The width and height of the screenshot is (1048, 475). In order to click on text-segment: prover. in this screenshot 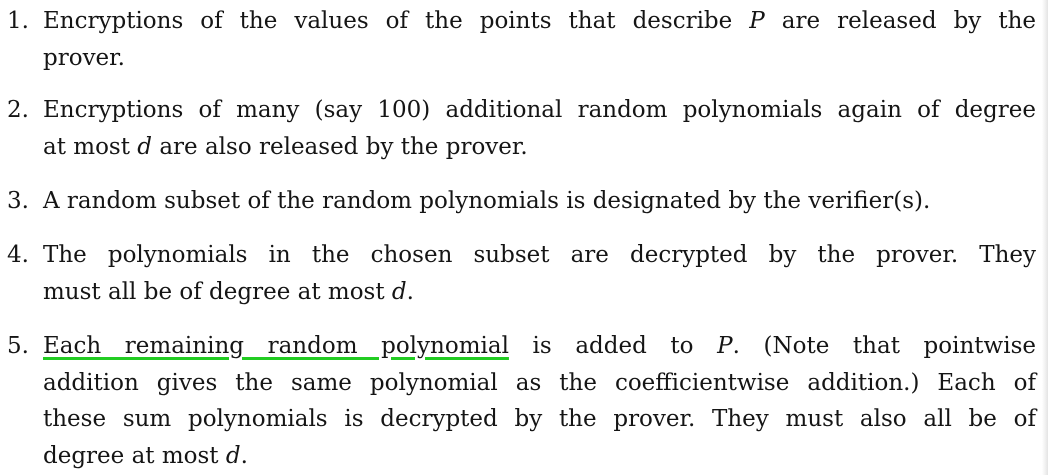, I will do `click(84, 57)`.